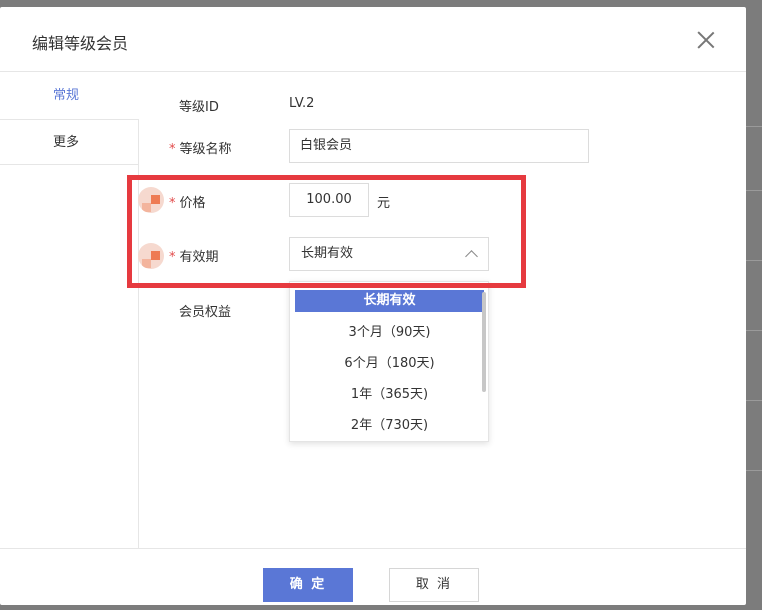  Describe the element at coordinates (326, 231) in the screenshot. I see `highlight-annotation-box` at that location.